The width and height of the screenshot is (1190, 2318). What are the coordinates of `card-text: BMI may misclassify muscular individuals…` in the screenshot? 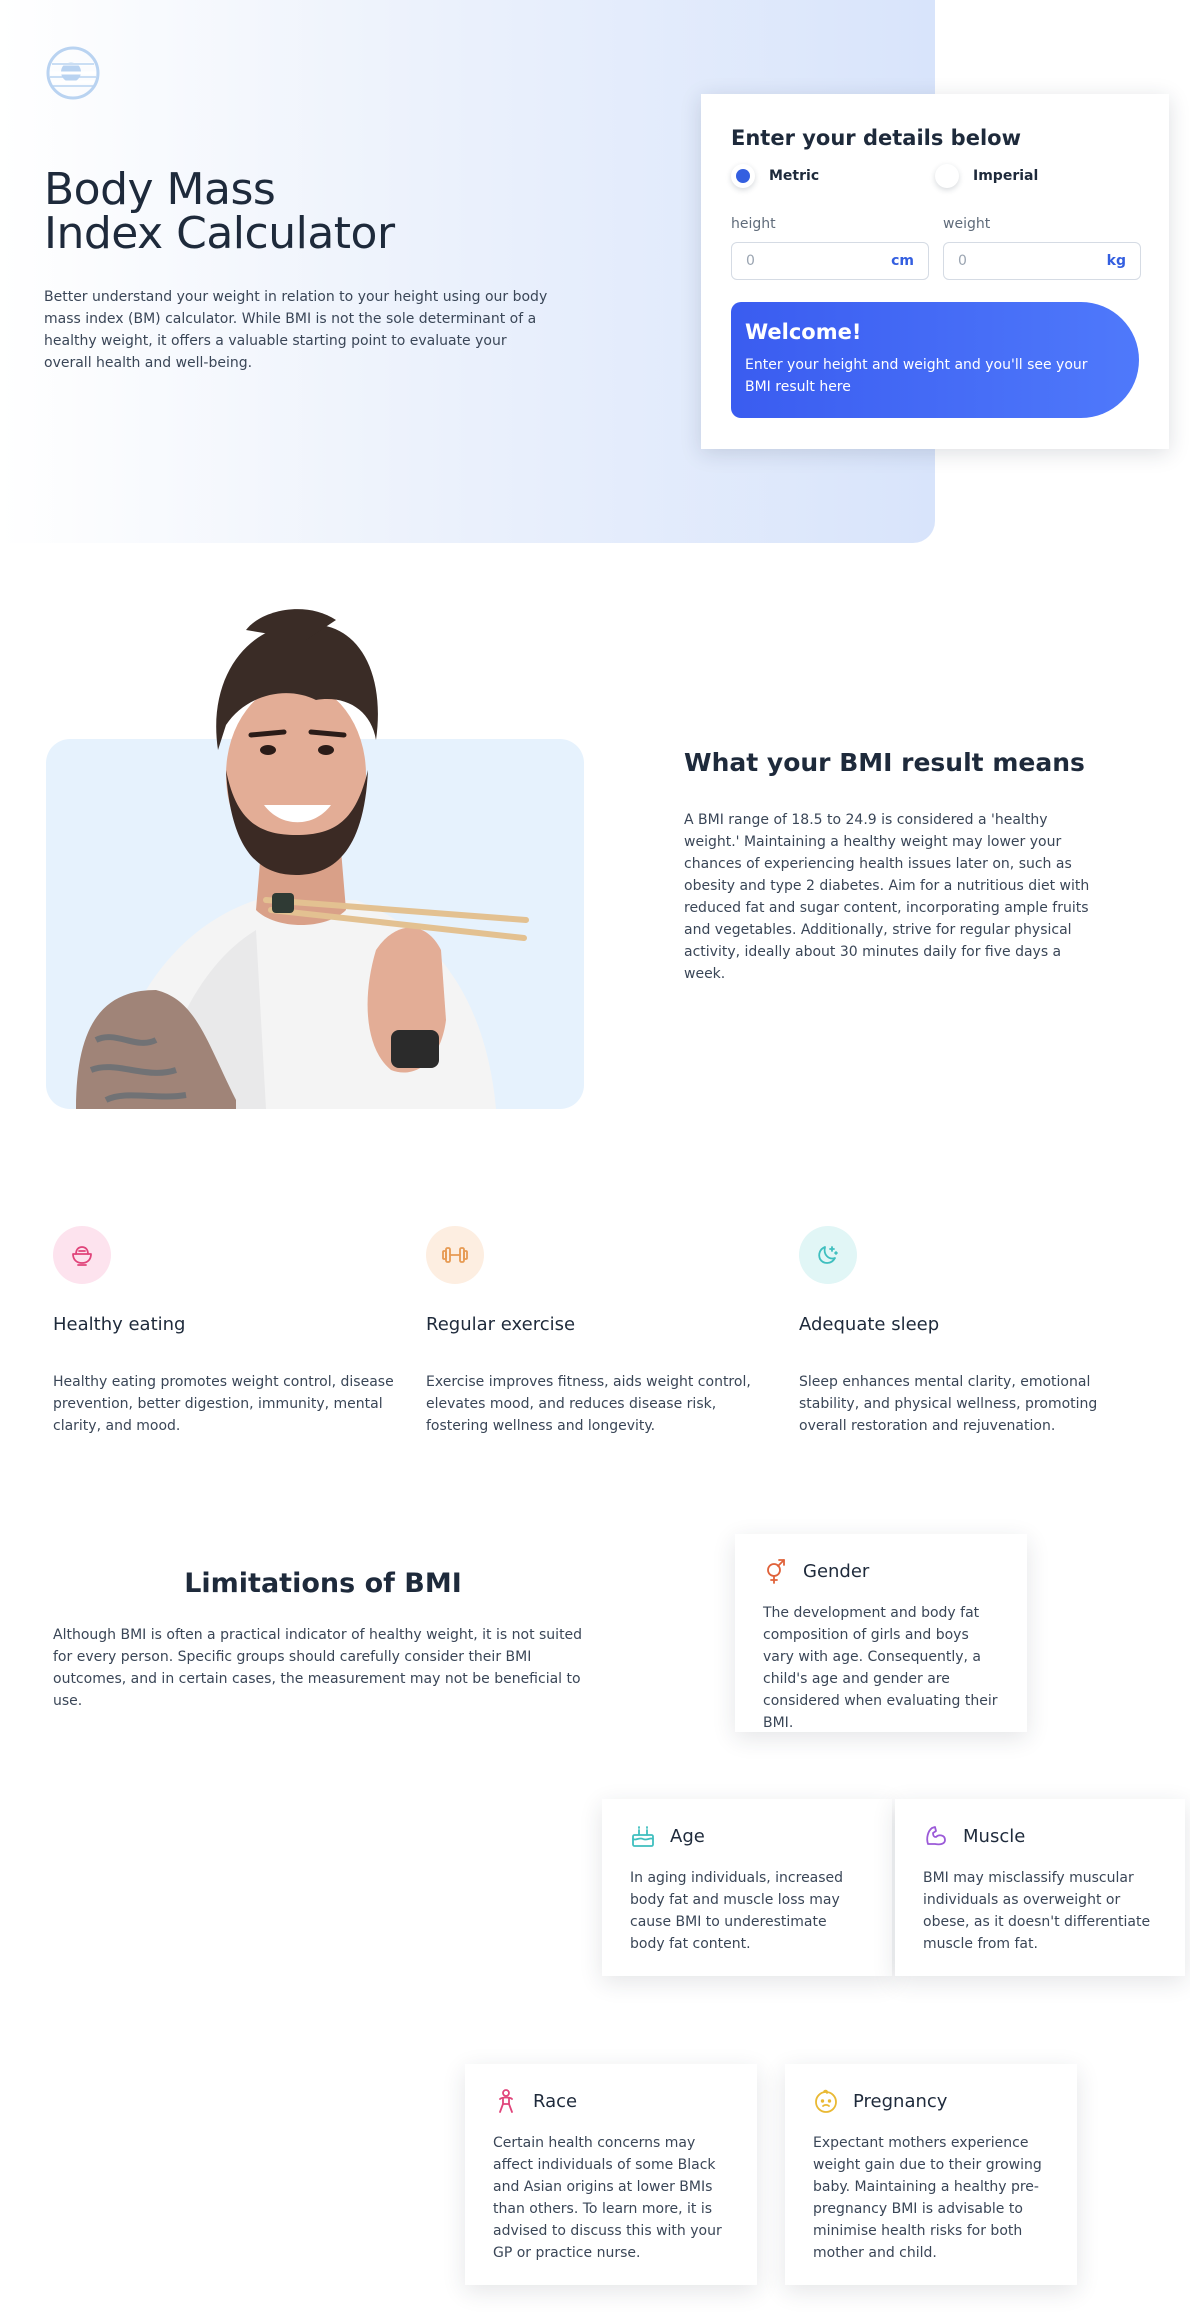 It's located at (1037, 1911).